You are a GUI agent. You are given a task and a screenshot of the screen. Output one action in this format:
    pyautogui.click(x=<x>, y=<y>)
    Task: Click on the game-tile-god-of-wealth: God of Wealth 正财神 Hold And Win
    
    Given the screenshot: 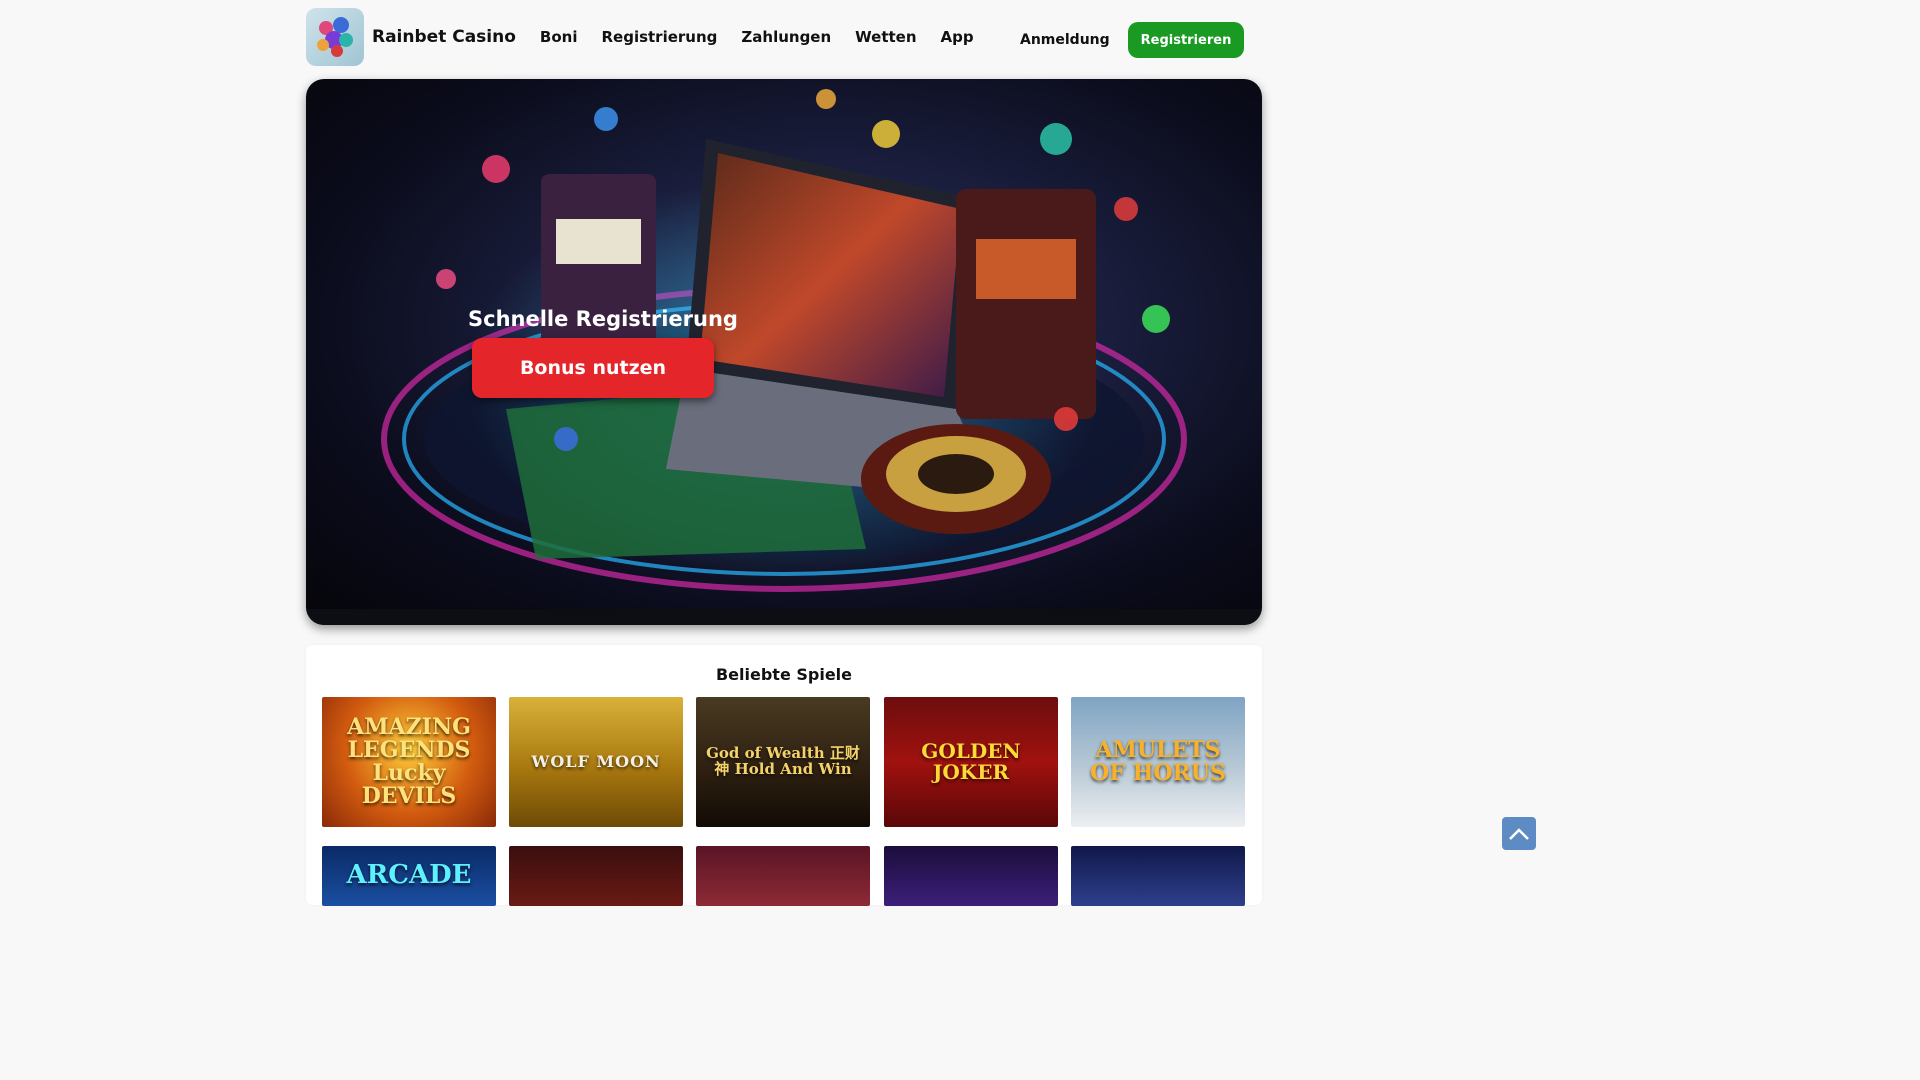 What is the action you would take?
    pyautogui.click(x=783, y=762)
    